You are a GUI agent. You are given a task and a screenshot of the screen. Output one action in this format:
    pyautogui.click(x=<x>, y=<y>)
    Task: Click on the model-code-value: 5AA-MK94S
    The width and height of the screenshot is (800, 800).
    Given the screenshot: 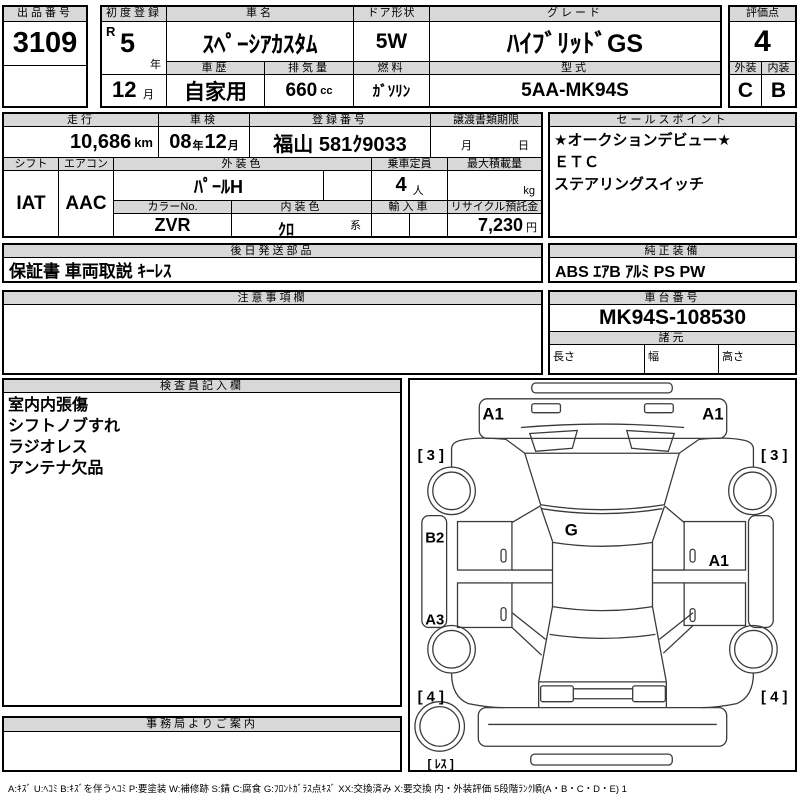 What is the action you would take?
    pyautogui.click(x=575, y=90)
    